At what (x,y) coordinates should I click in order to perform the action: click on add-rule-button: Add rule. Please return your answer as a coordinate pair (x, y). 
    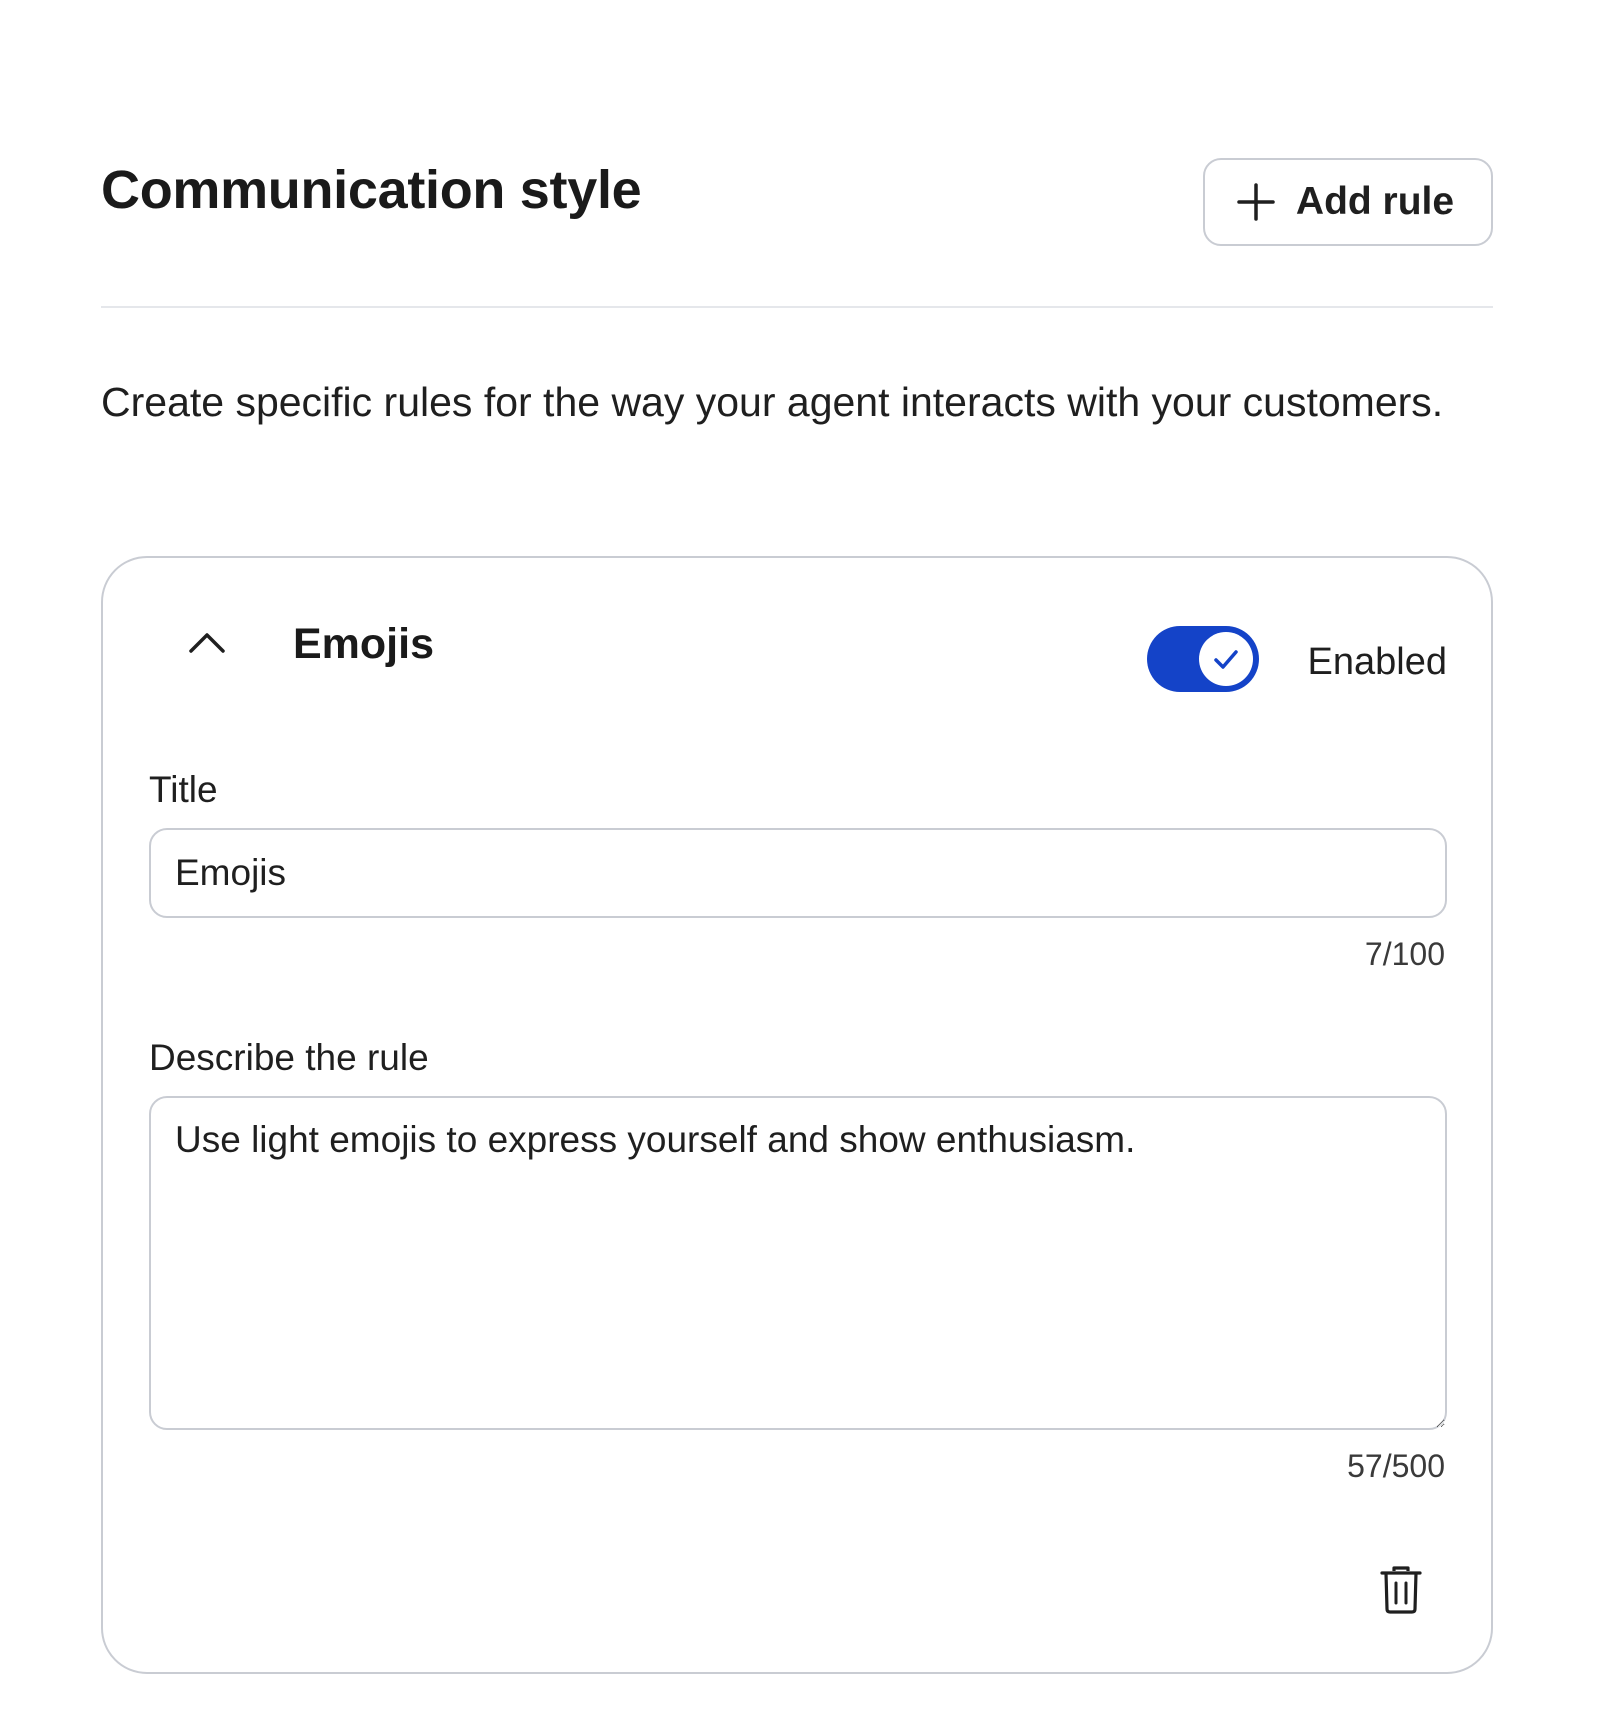
    Looking at the image, I should click on (1348, 202).